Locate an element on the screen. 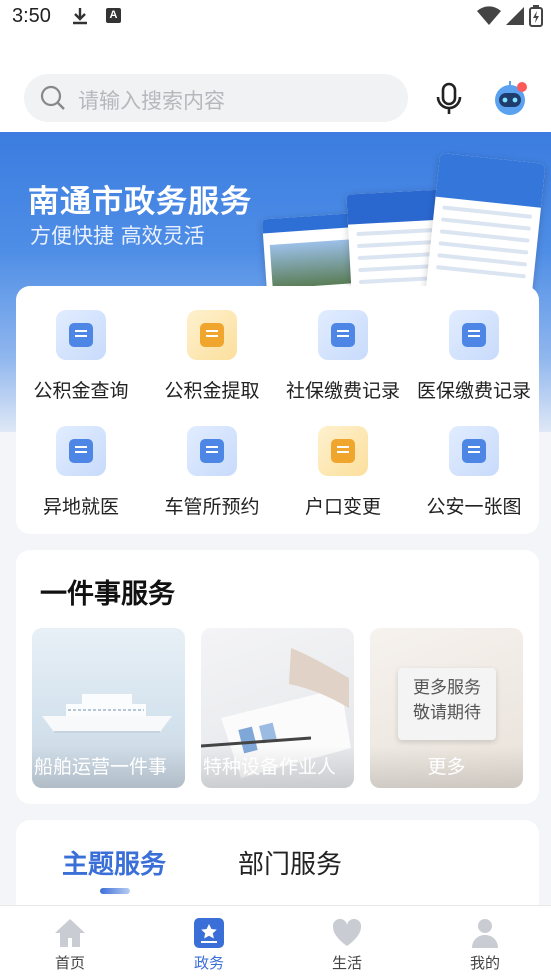 The height and width of the screenshot is (980, 551). nav-home: 首页 is located at coordinates (70, 944).